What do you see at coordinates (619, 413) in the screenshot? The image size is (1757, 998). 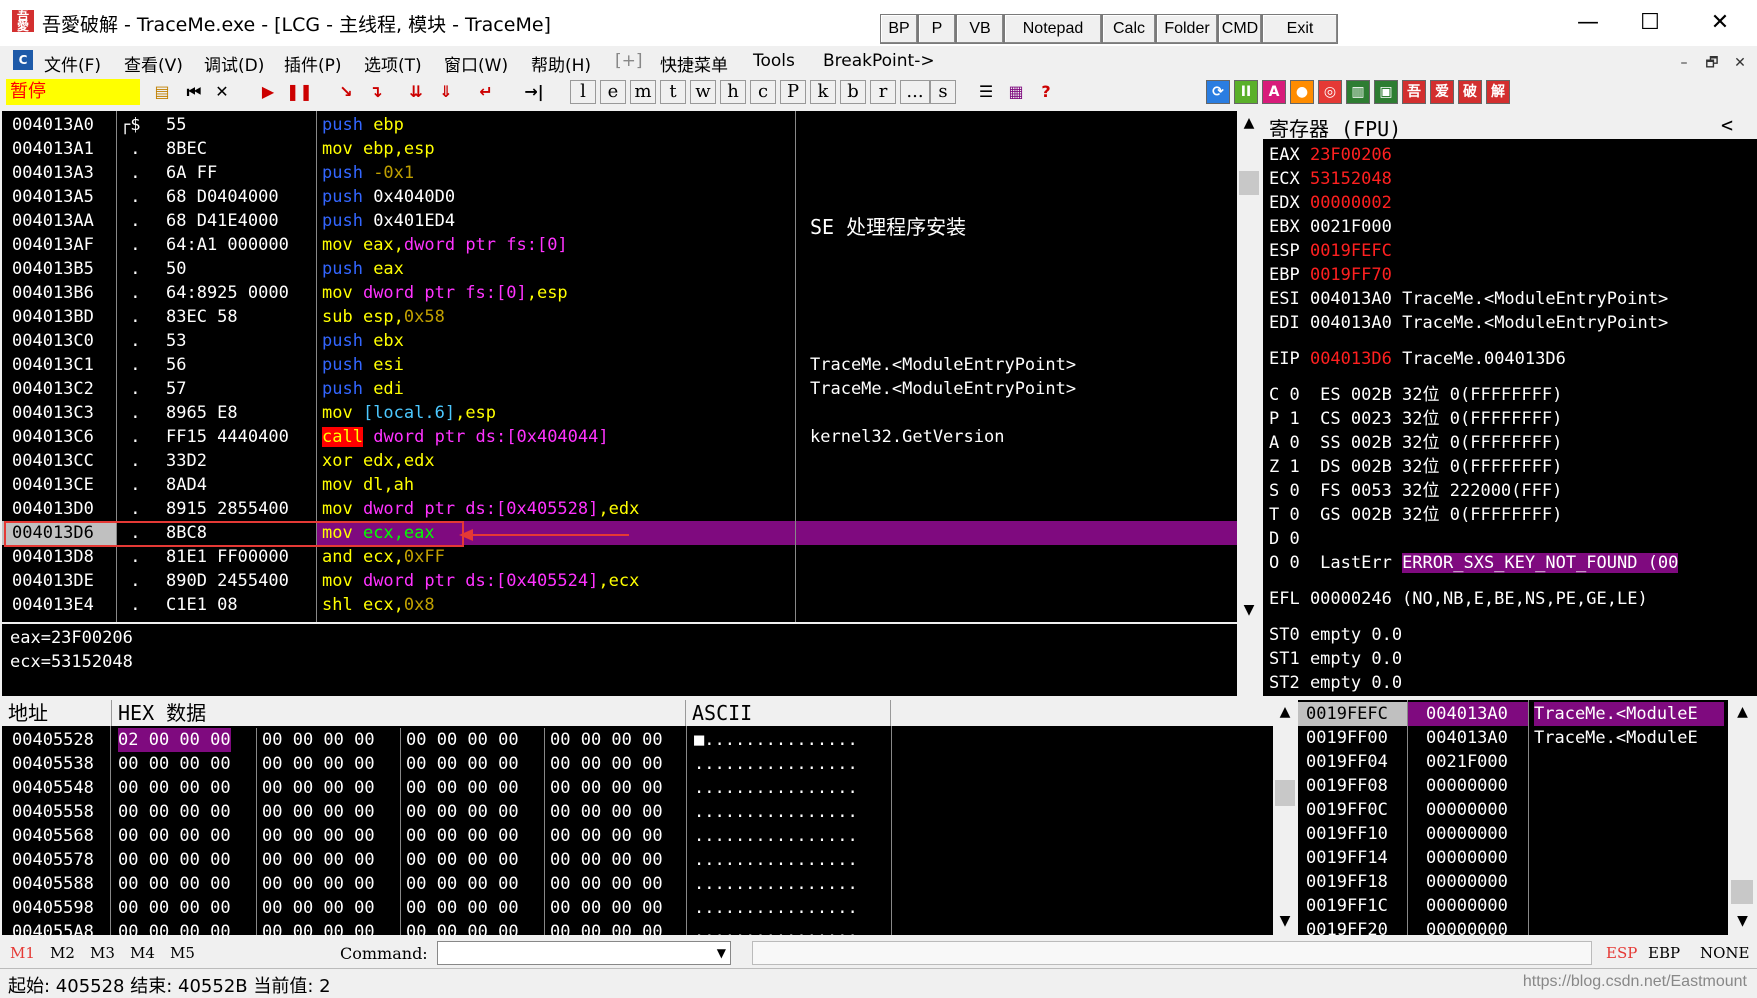 I see `disasm-row: 004013C3 . 8965 E8 mov [local.6],esp` at bounding box center [619, 413].